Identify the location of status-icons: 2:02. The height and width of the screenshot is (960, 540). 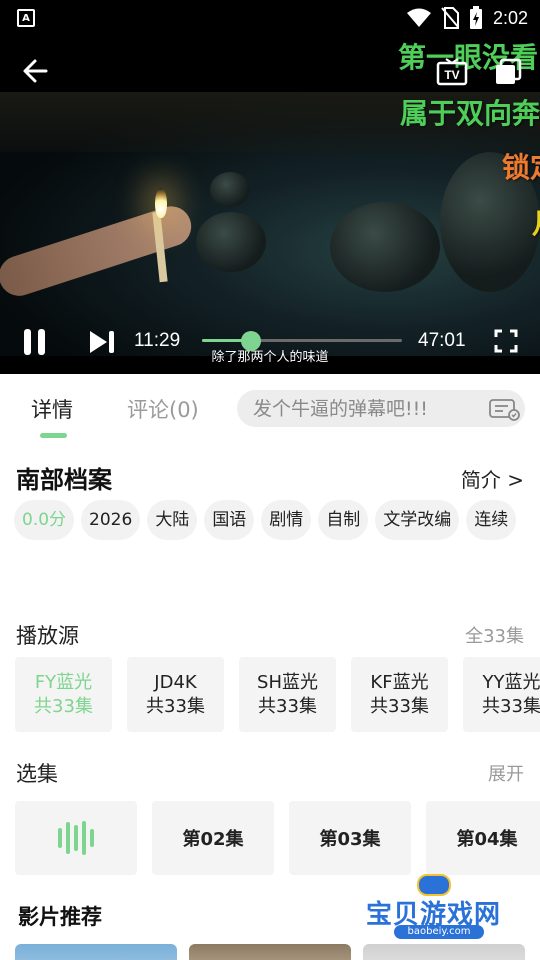
(467, 18).